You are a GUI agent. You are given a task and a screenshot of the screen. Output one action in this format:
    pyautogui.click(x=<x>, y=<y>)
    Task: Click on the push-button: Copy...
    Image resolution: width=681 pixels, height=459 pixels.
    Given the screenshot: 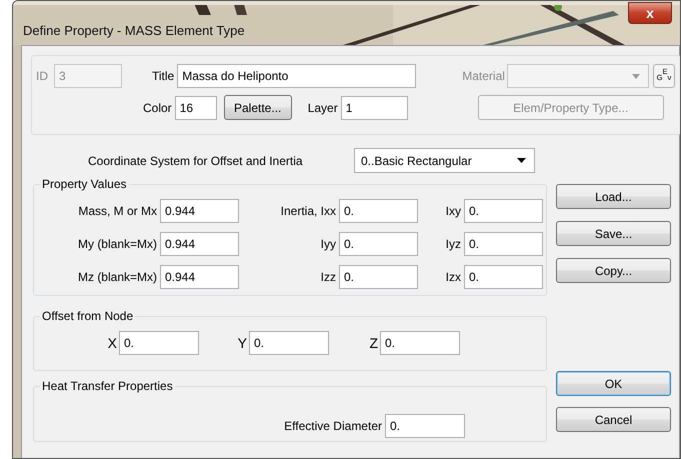 What is the action you would take?
    pyautogui.click(x=613, y=270)
    